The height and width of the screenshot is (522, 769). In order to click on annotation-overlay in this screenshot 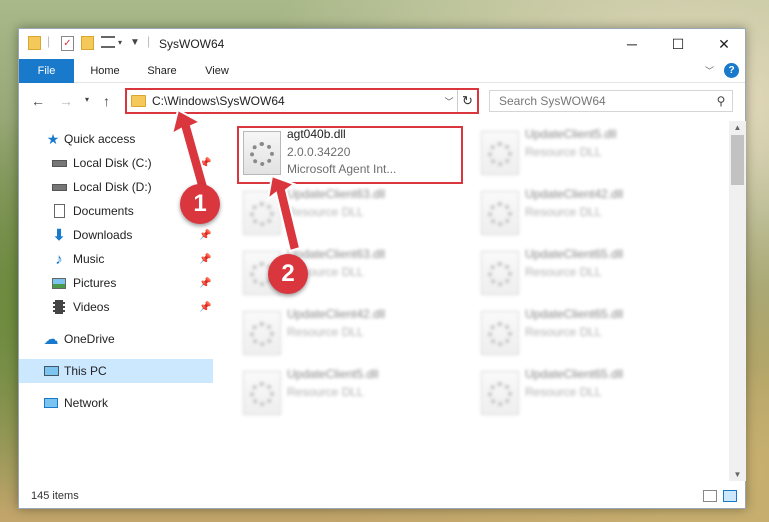, I will do `click(236, 180)`.